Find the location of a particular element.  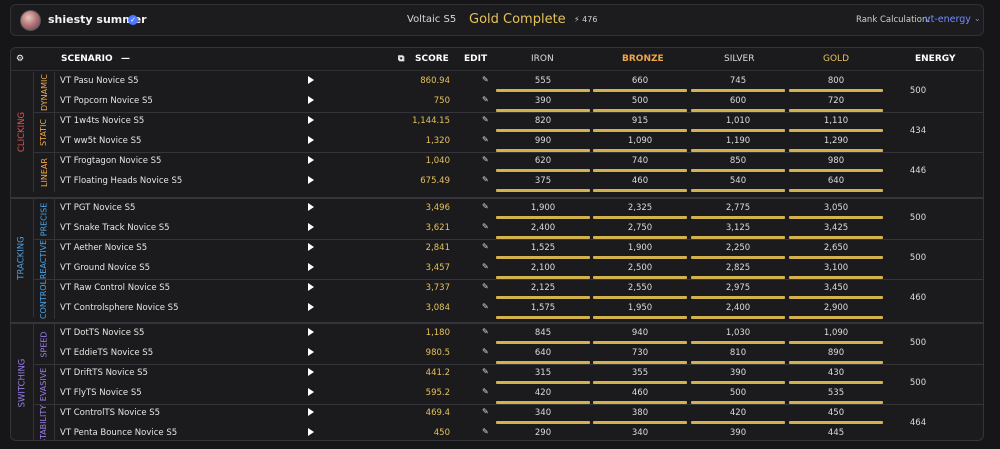

table-row: VT Popcorn Novice S5 750 ✎ 390 500 600 720 is located at coordinates (508, 102).